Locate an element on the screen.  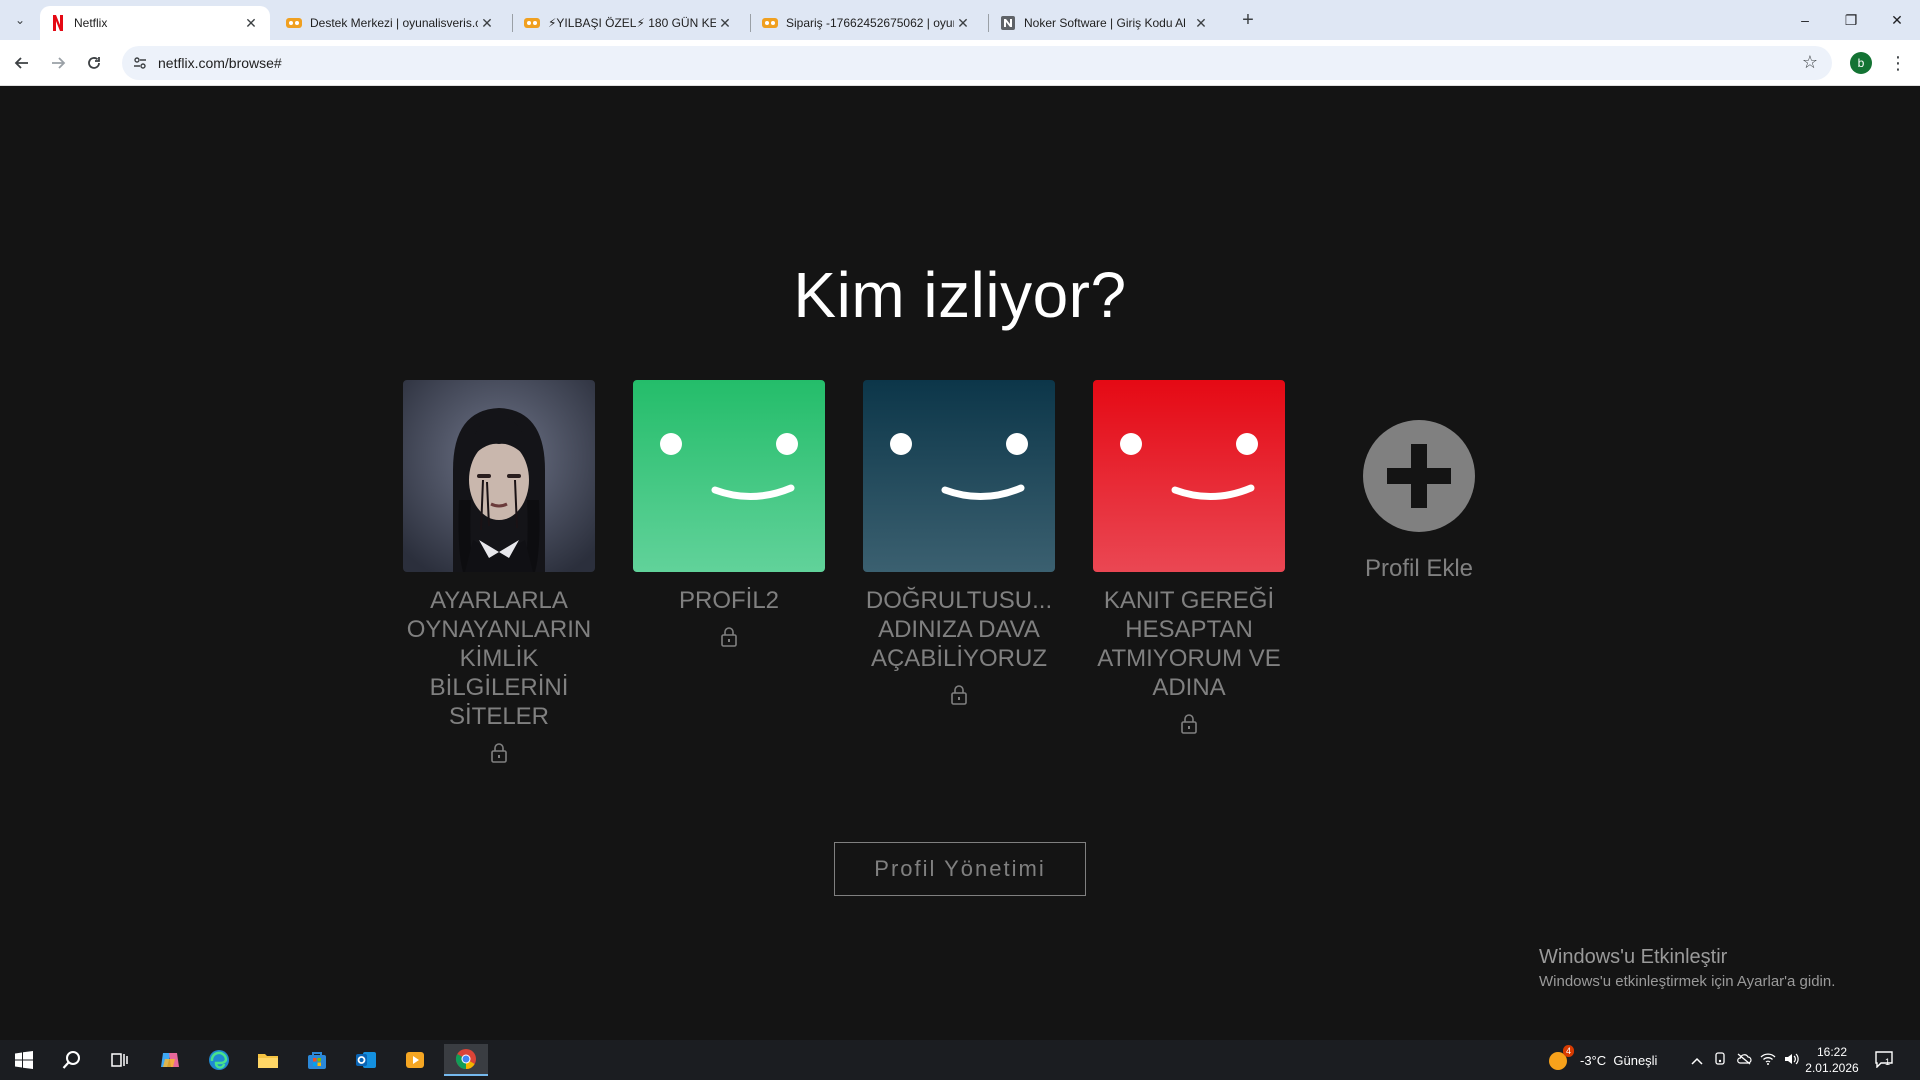
clock-time: 16:22 is located at coordinates (1832, 1052).